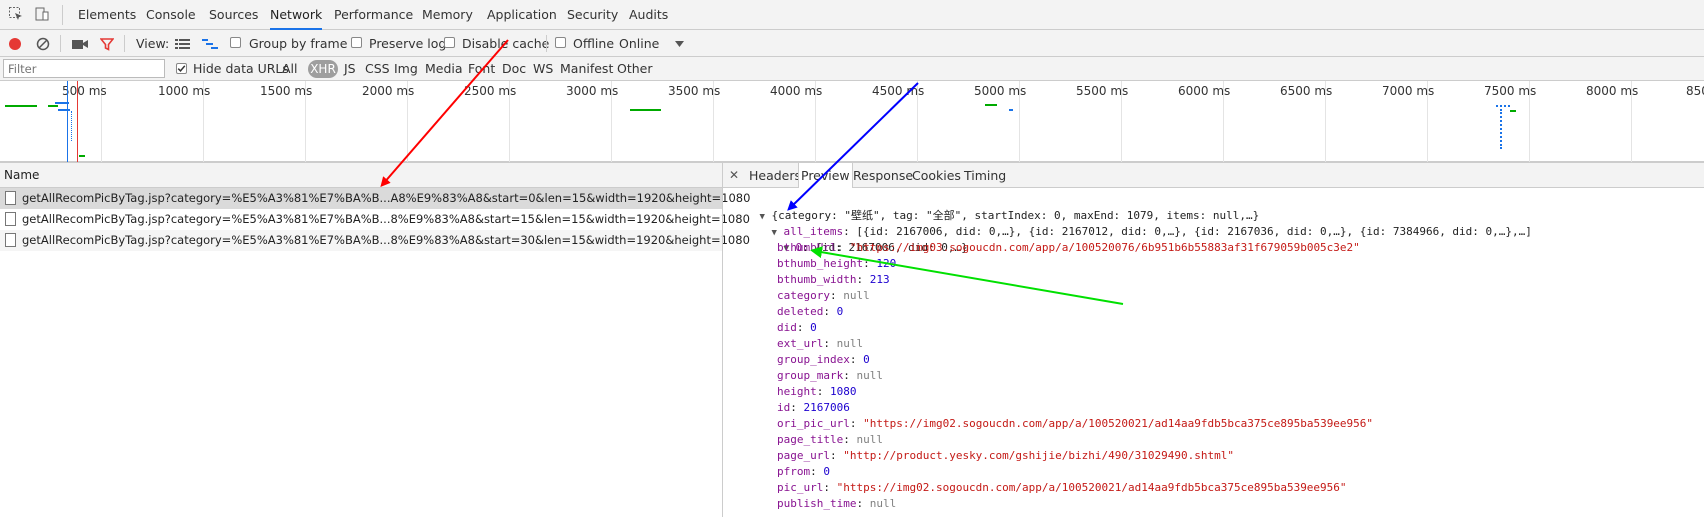 The image size is (1704, 517). I want to click on json-key: group_index, so click(813, 359).